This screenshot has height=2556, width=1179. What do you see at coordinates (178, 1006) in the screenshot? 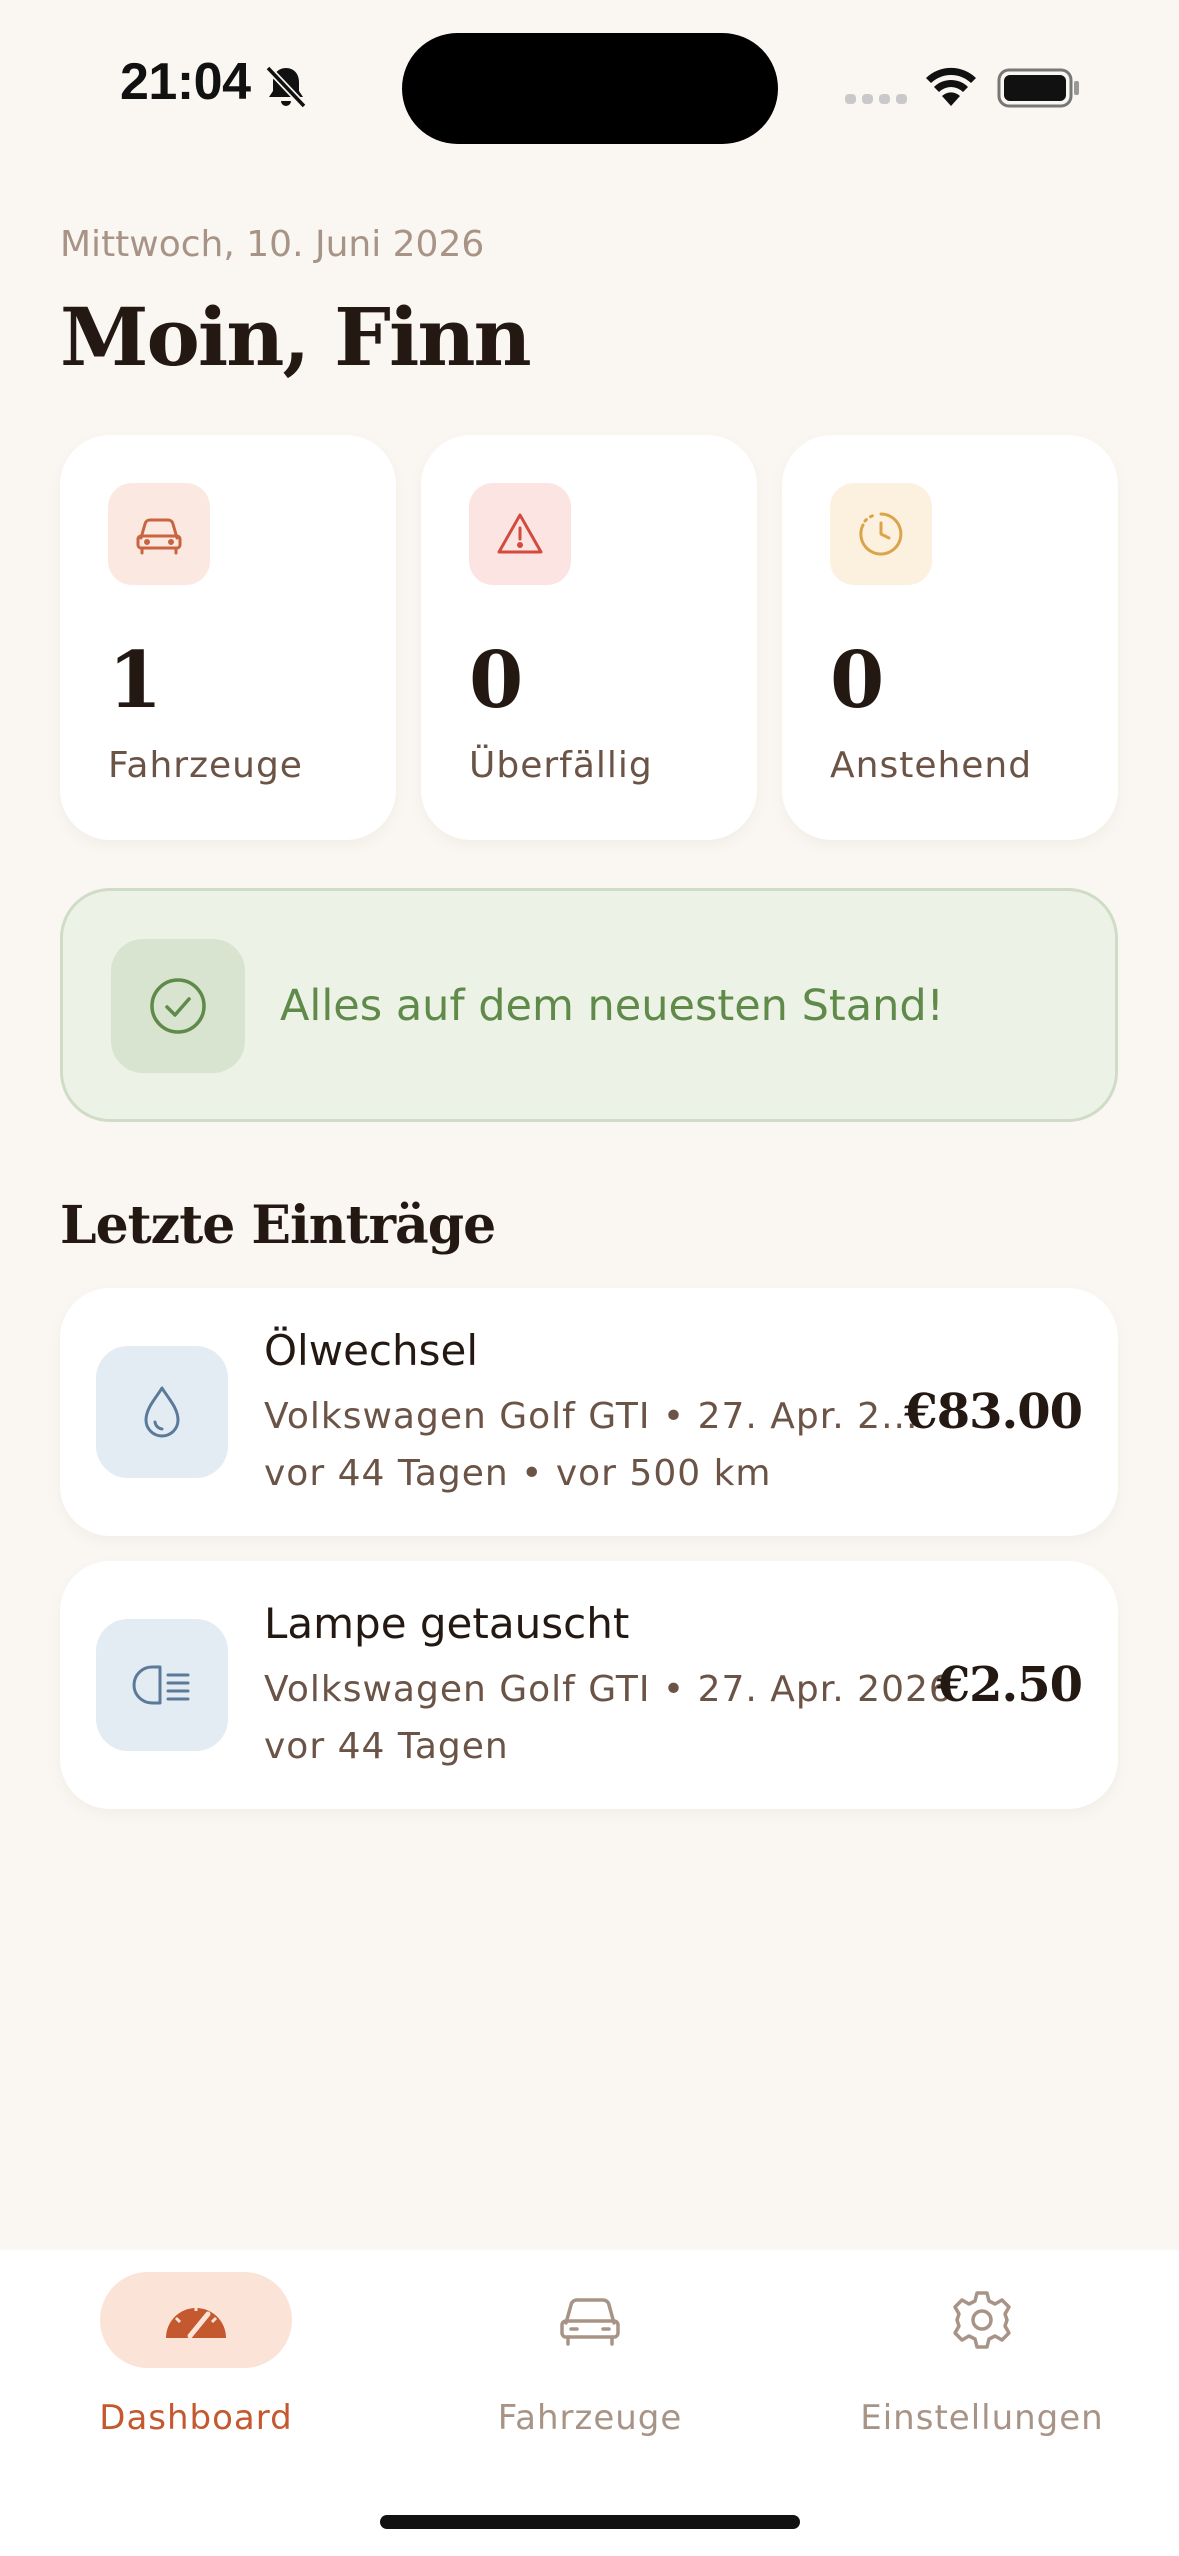
I see `check-circle-icon` at bounding box center [178, 1006].